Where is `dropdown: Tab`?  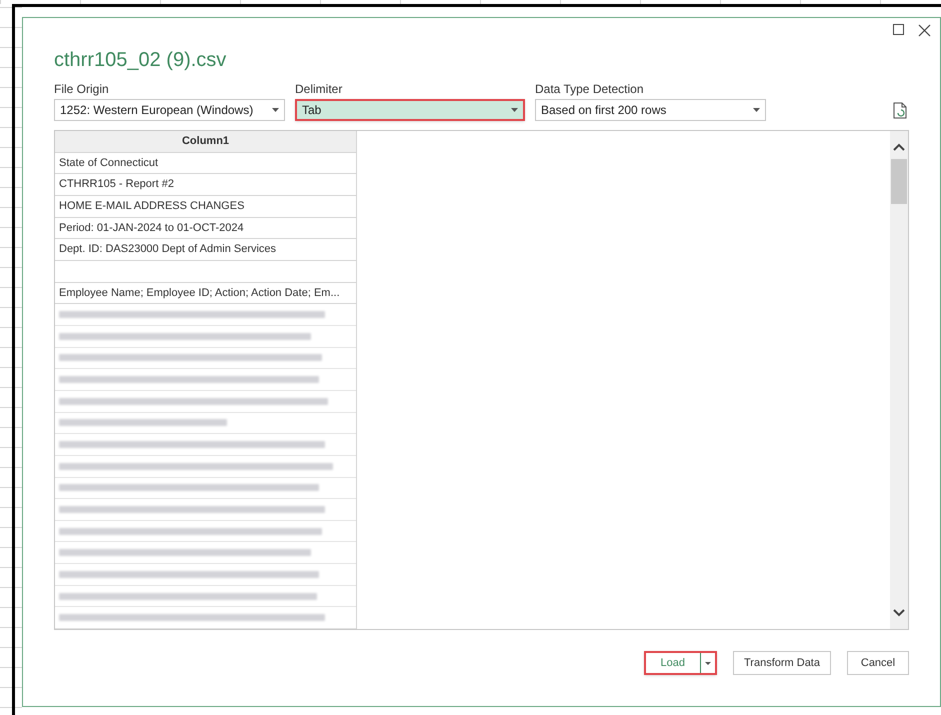 dropdown: Tab is located at coordinates (410, 110).